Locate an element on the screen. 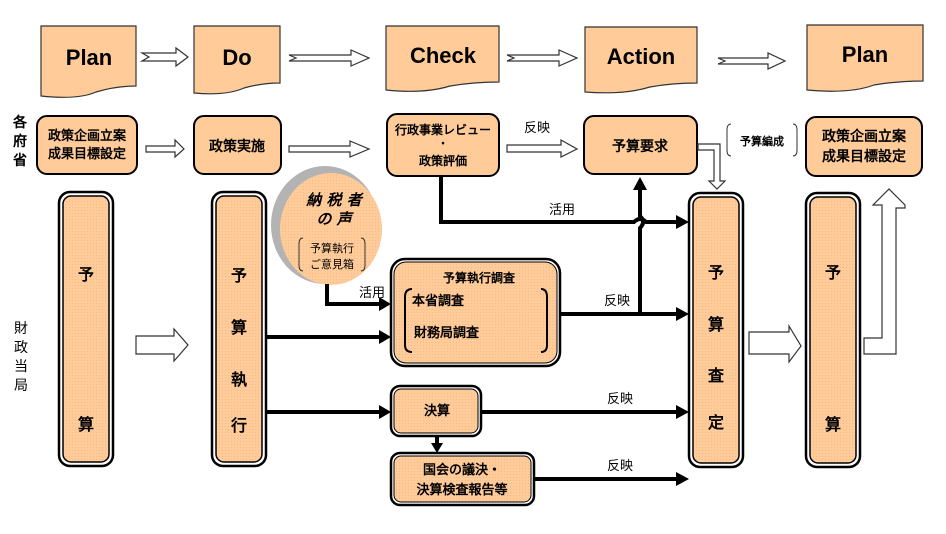 This screenshot has width=946, height=534. survey-item: 本省調査 is located at coordinates (438, 301).